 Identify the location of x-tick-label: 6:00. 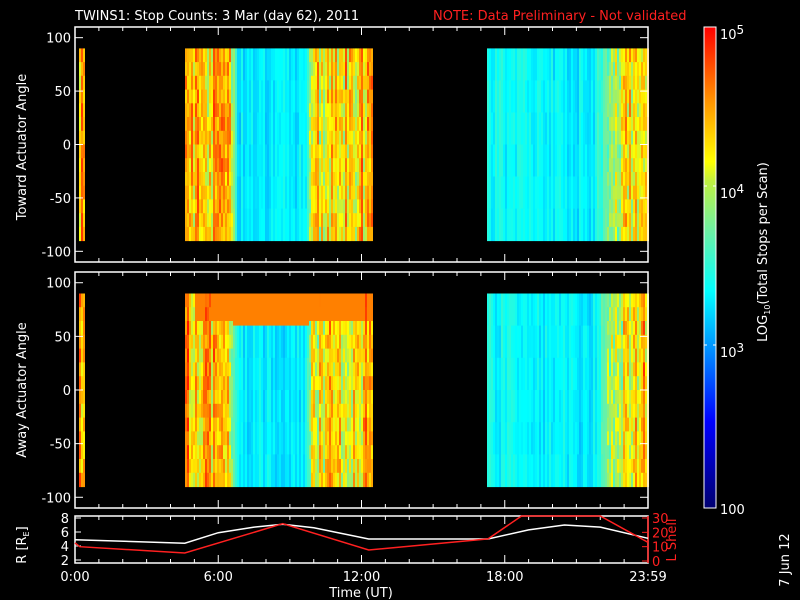
(218, 577).